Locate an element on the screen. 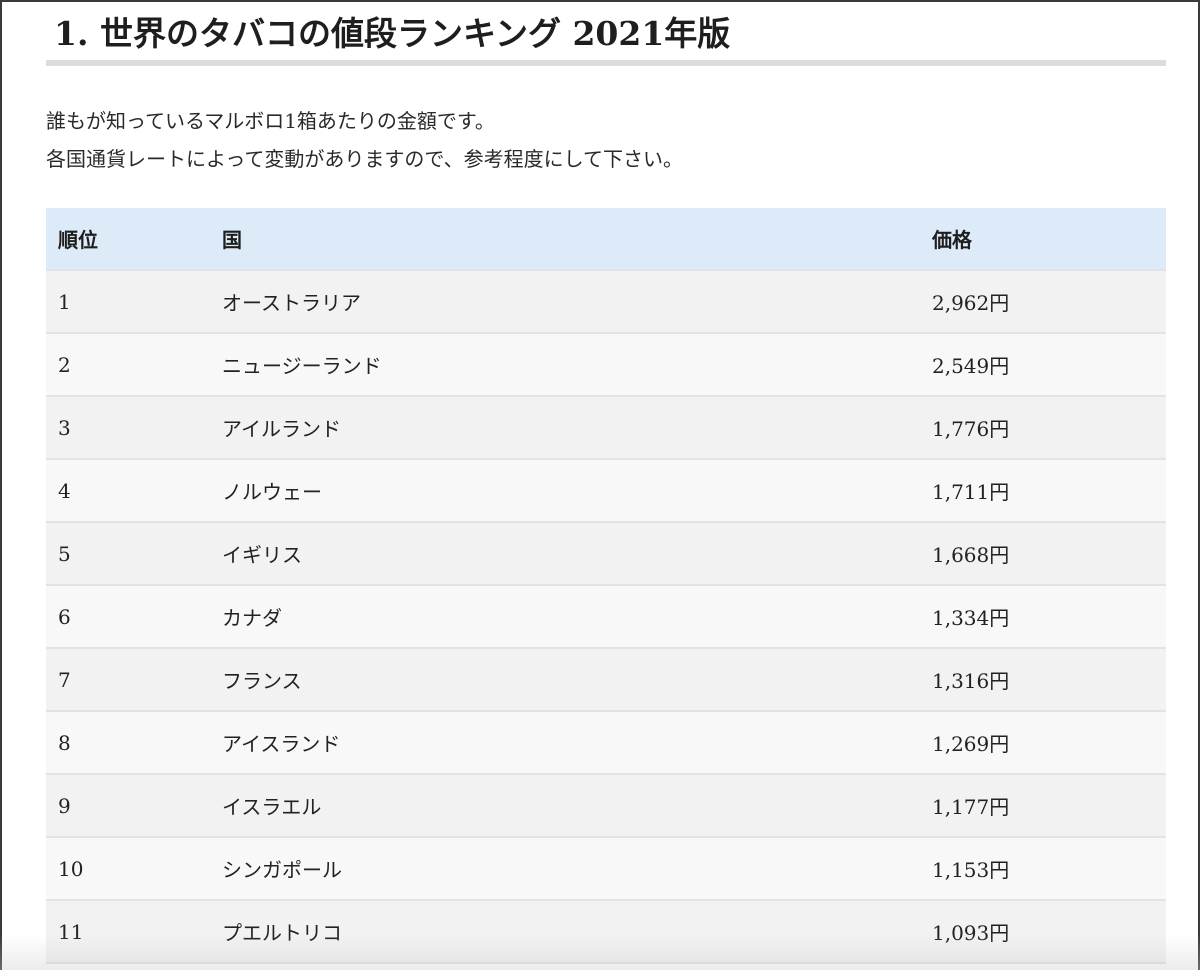  table-row: 2 ニュージーランド 2,549円 is located at coordinates (606, 364).